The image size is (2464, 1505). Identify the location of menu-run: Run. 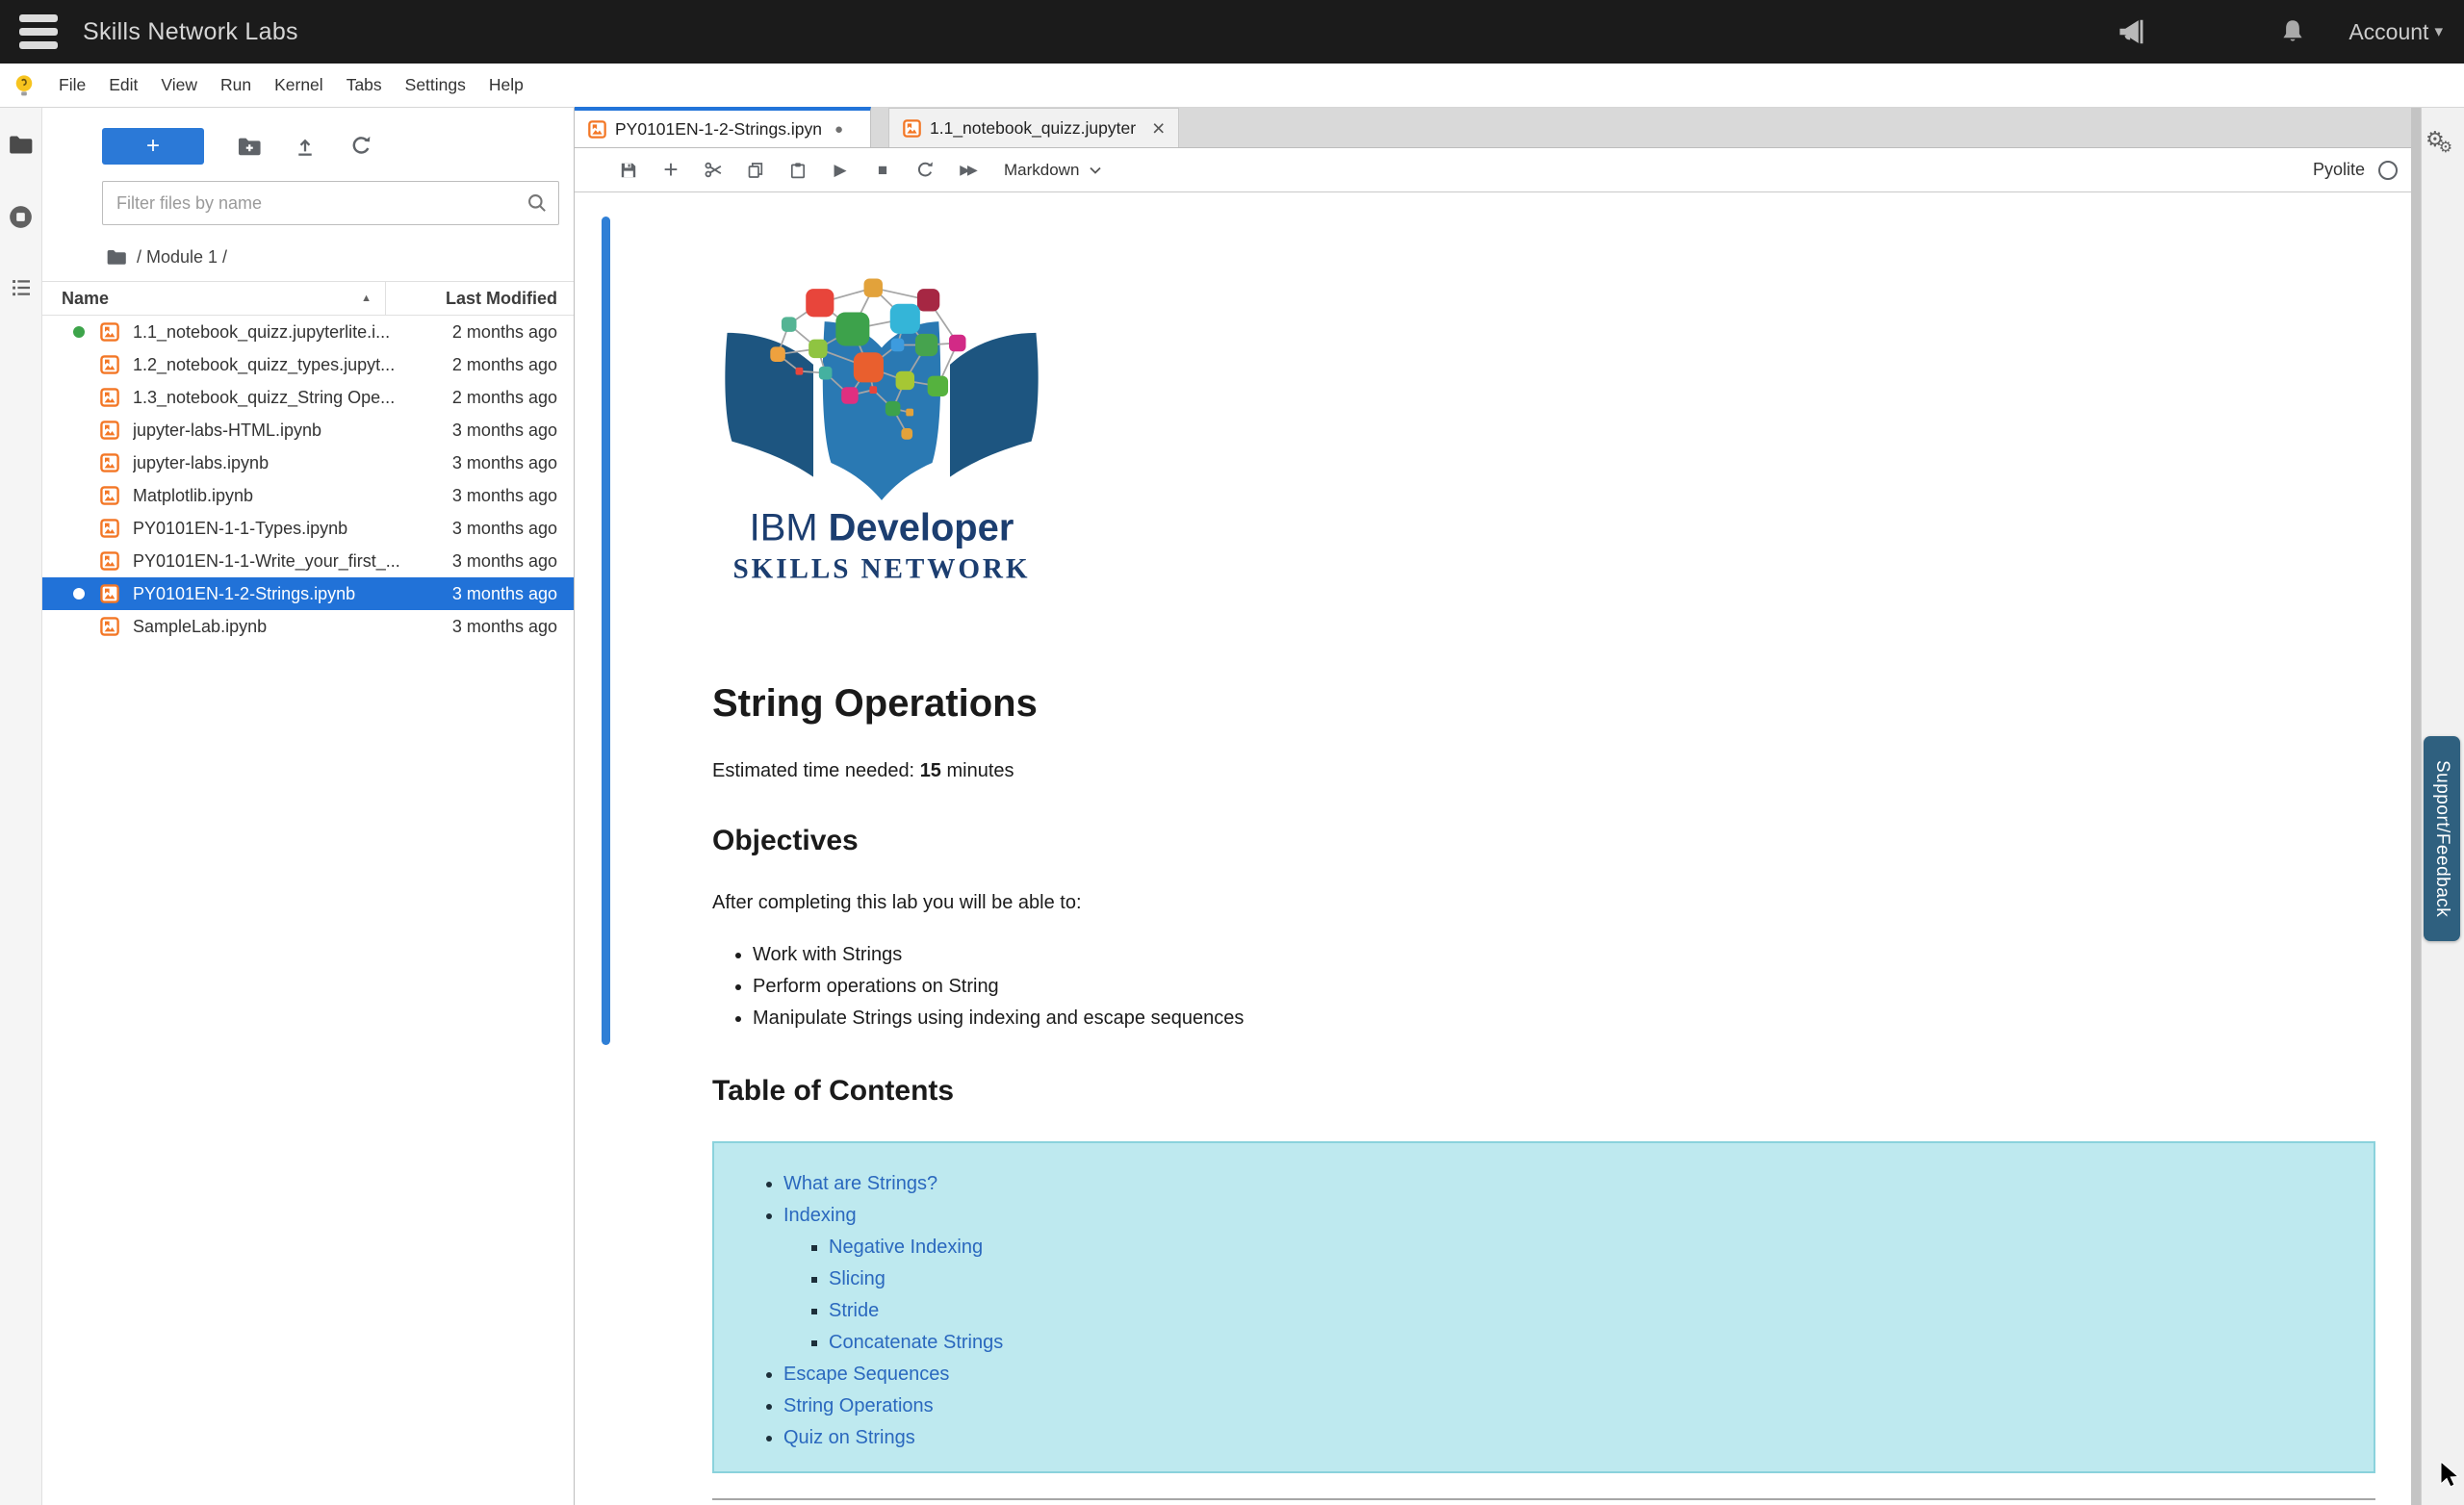
(236, 85).